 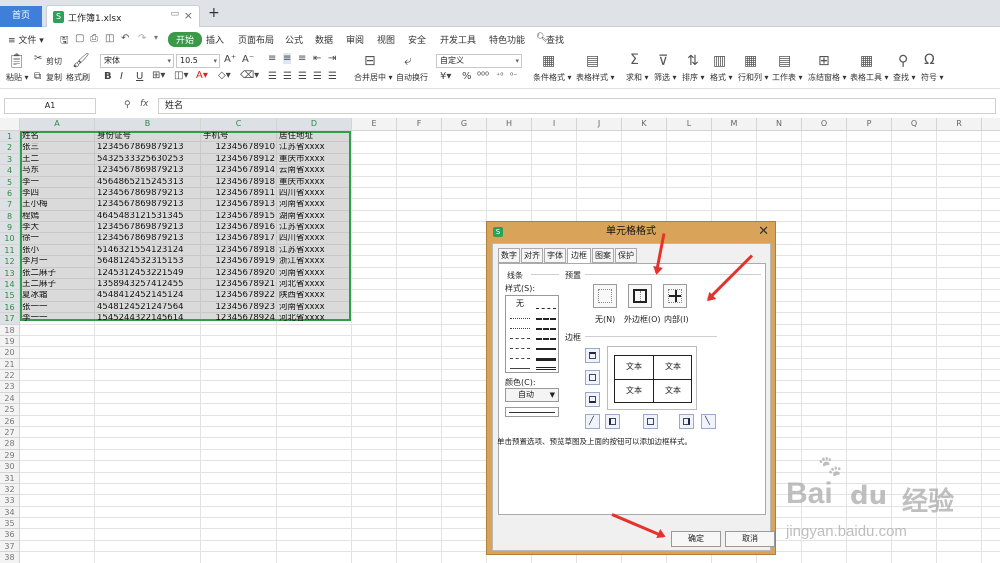 What do you see at coordinates (10, 205) in the screenshot?
I see `row-header-7: 7` at bounding box center [10, 205].